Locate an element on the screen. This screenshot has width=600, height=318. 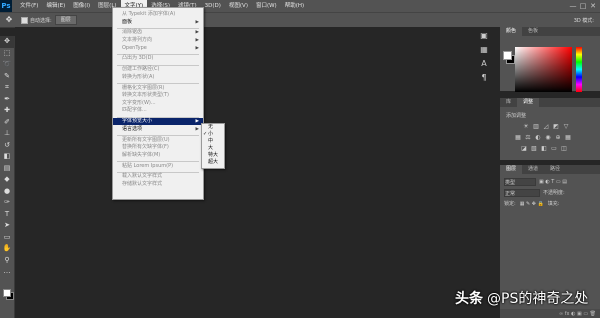
eyedropper-tool-icon: ✒ is located at coordinates (7, 100).